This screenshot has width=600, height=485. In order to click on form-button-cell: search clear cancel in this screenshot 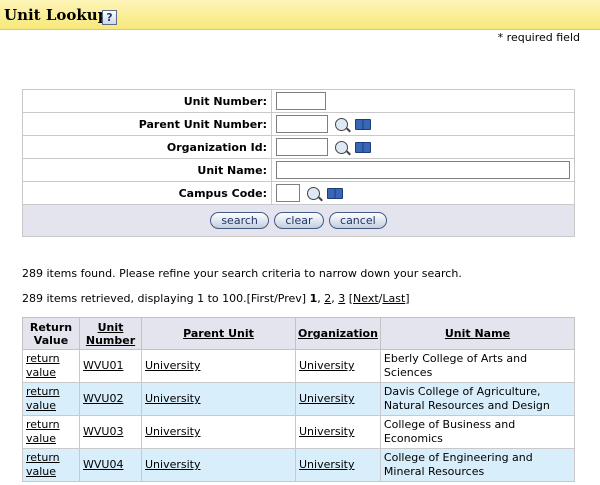, I will do `click(298, 220)`.